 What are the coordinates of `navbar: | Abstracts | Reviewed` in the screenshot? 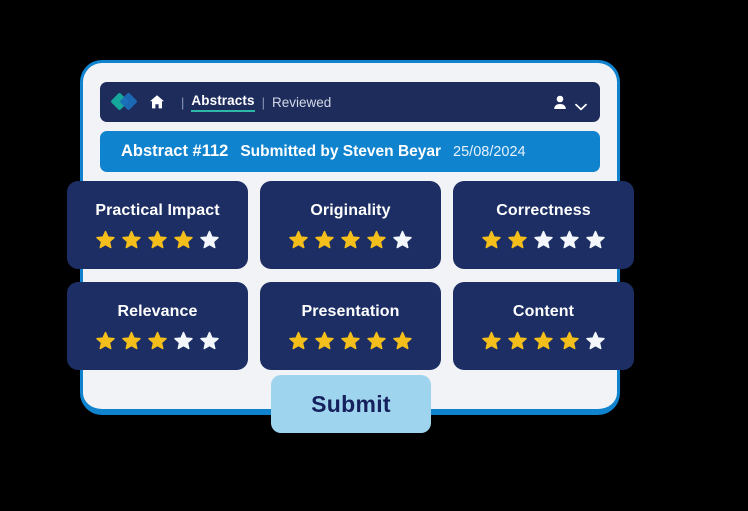 It's located at (350, 102).